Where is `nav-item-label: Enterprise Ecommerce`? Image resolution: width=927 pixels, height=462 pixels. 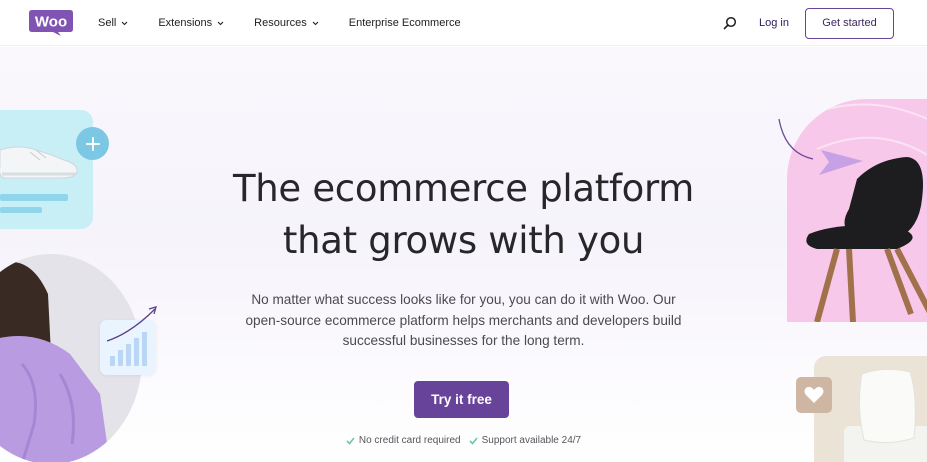 nav-item-label: Enterprise Ecommerce is located at coordinates (404, 23).